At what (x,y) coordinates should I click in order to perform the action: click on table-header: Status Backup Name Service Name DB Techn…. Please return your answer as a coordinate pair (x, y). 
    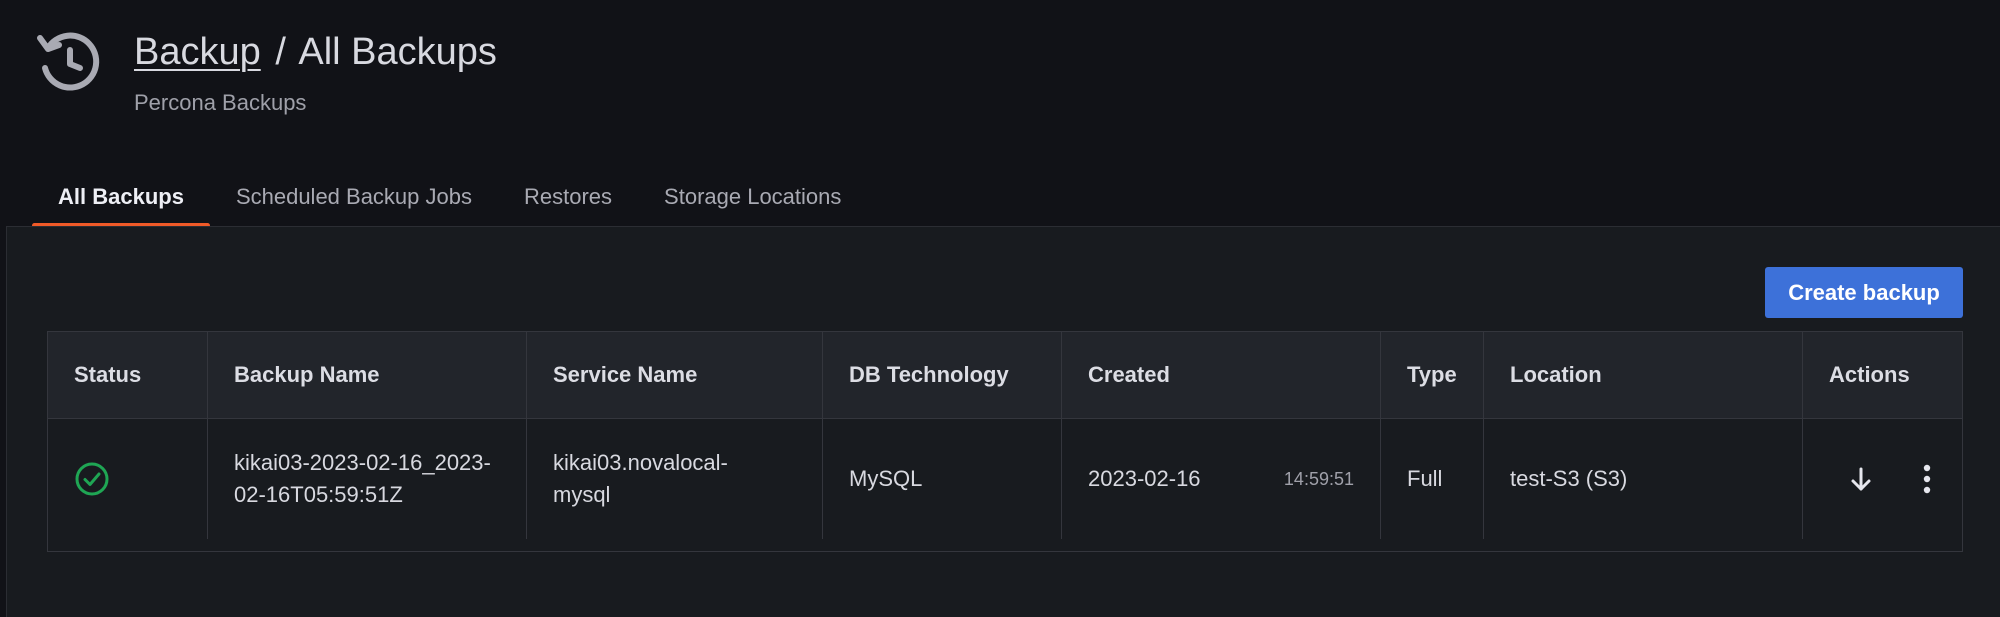
    Looking at the image, I should click on (1005, 375).